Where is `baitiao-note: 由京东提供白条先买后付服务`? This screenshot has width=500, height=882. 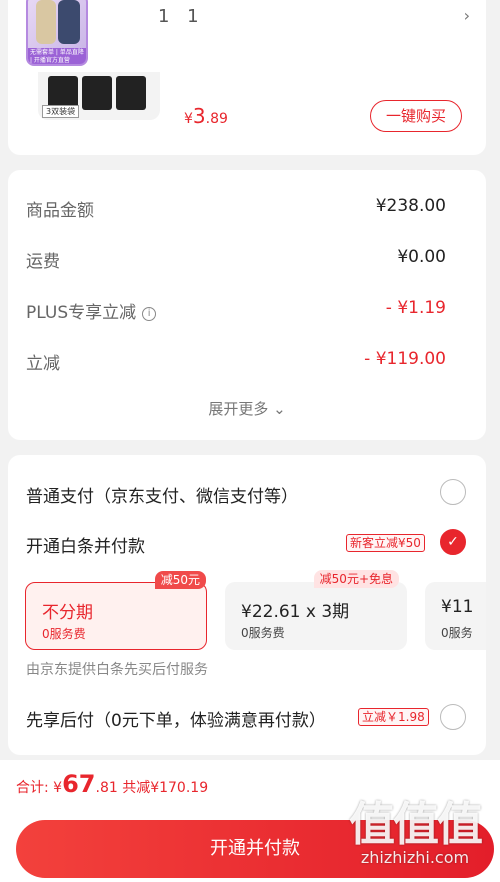 baitiao-note: 由京东提供白条先买后付服务 is located at coordinates (117, 670).